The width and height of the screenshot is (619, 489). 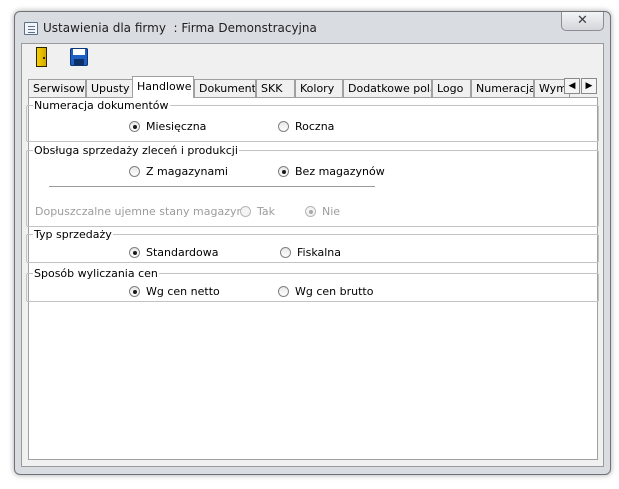 I want to click on group-legend: Obsługa sprzedaży zleceń i produkcji, so click(x=136, y=150).